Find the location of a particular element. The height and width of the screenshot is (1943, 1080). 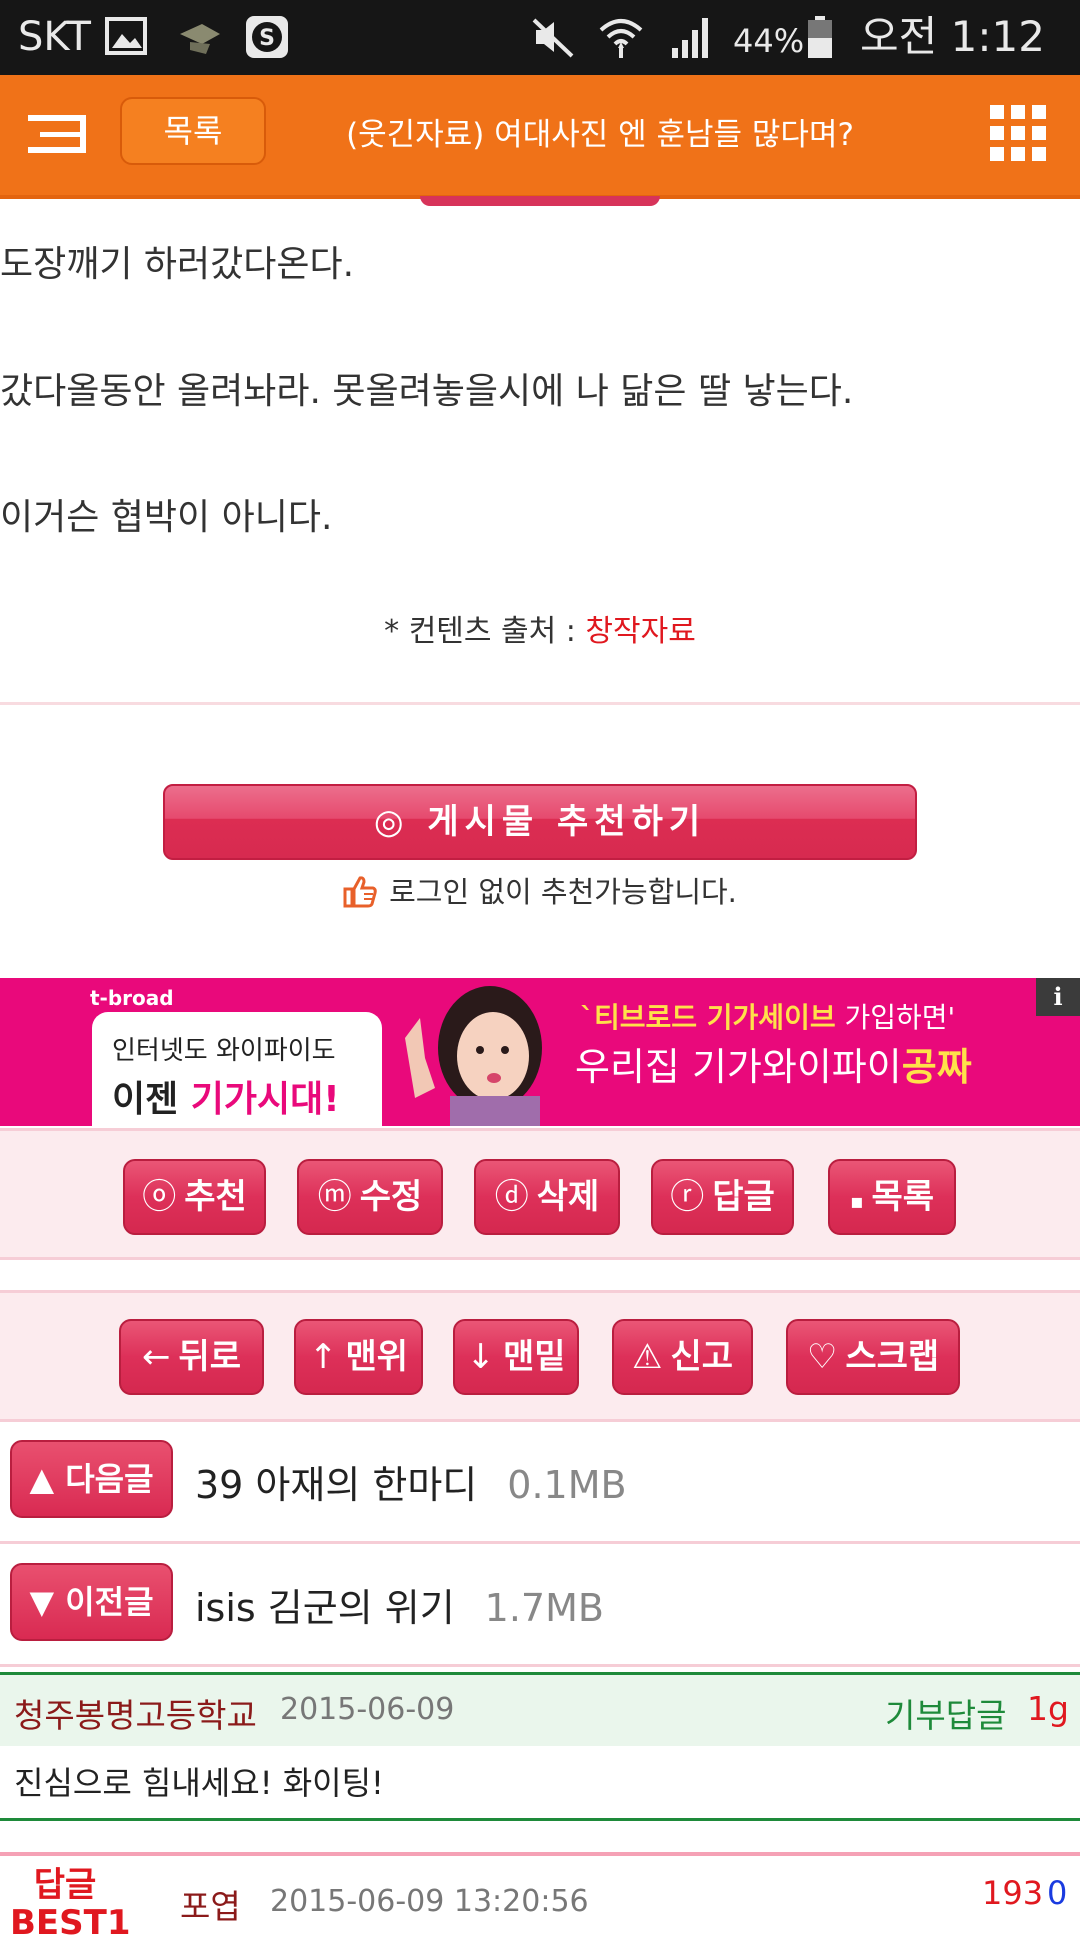

delete-label: 삭제 is located at coordinates (568, 1197).